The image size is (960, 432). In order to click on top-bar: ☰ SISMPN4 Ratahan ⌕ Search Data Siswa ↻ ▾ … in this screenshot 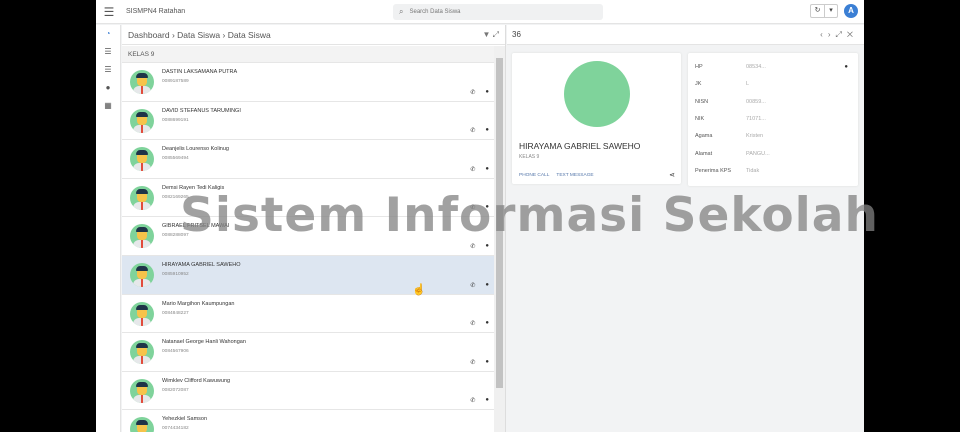, I will do `click(480, 12)`.